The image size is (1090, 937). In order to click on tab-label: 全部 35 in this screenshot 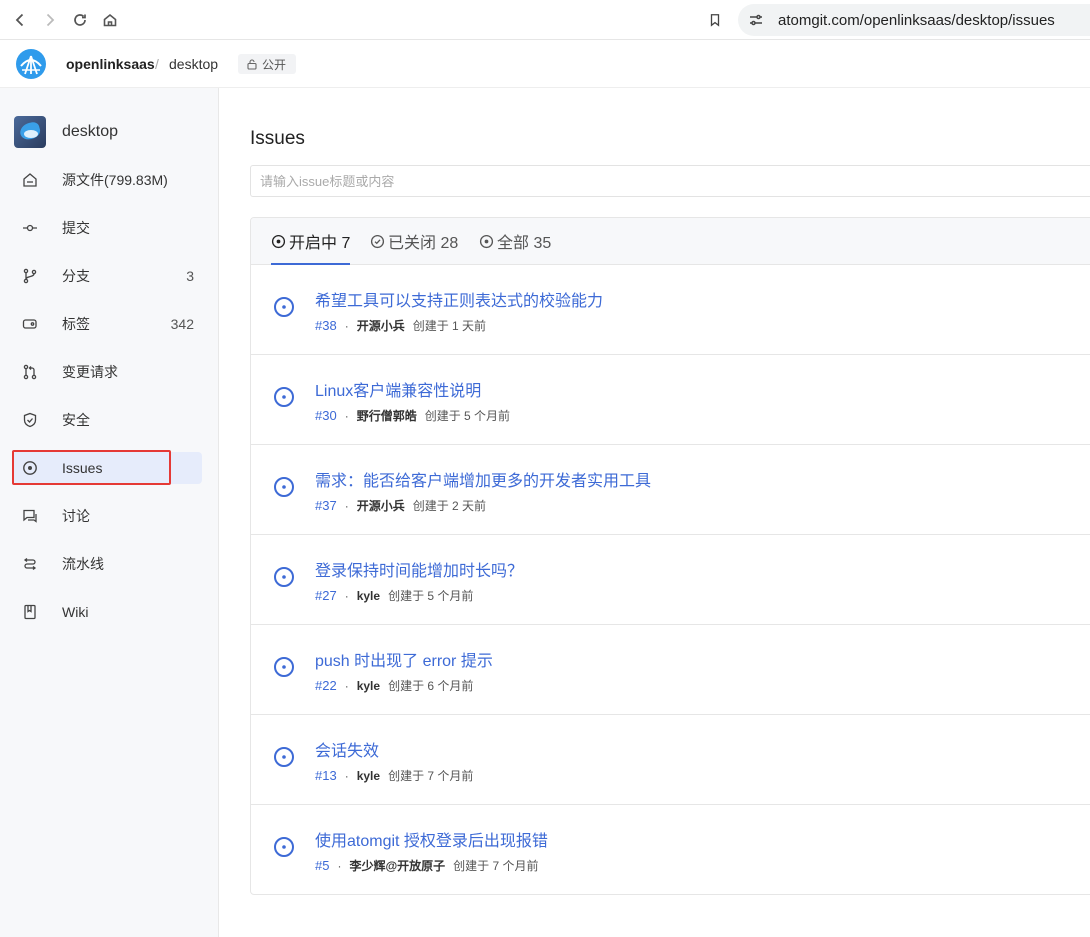, I will do `click(524, 243)`.